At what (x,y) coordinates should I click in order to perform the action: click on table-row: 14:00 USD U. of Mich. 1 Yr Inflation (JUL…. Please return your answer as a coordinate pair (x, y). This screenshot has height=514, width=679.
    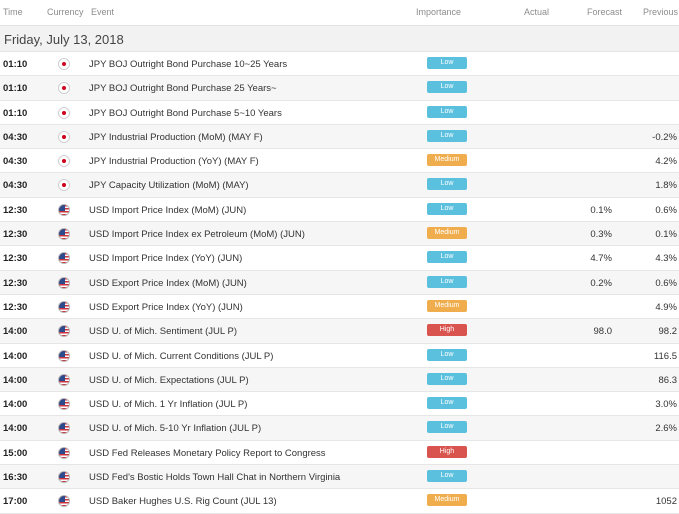
    Looking at the image, I should click on (339, 404).